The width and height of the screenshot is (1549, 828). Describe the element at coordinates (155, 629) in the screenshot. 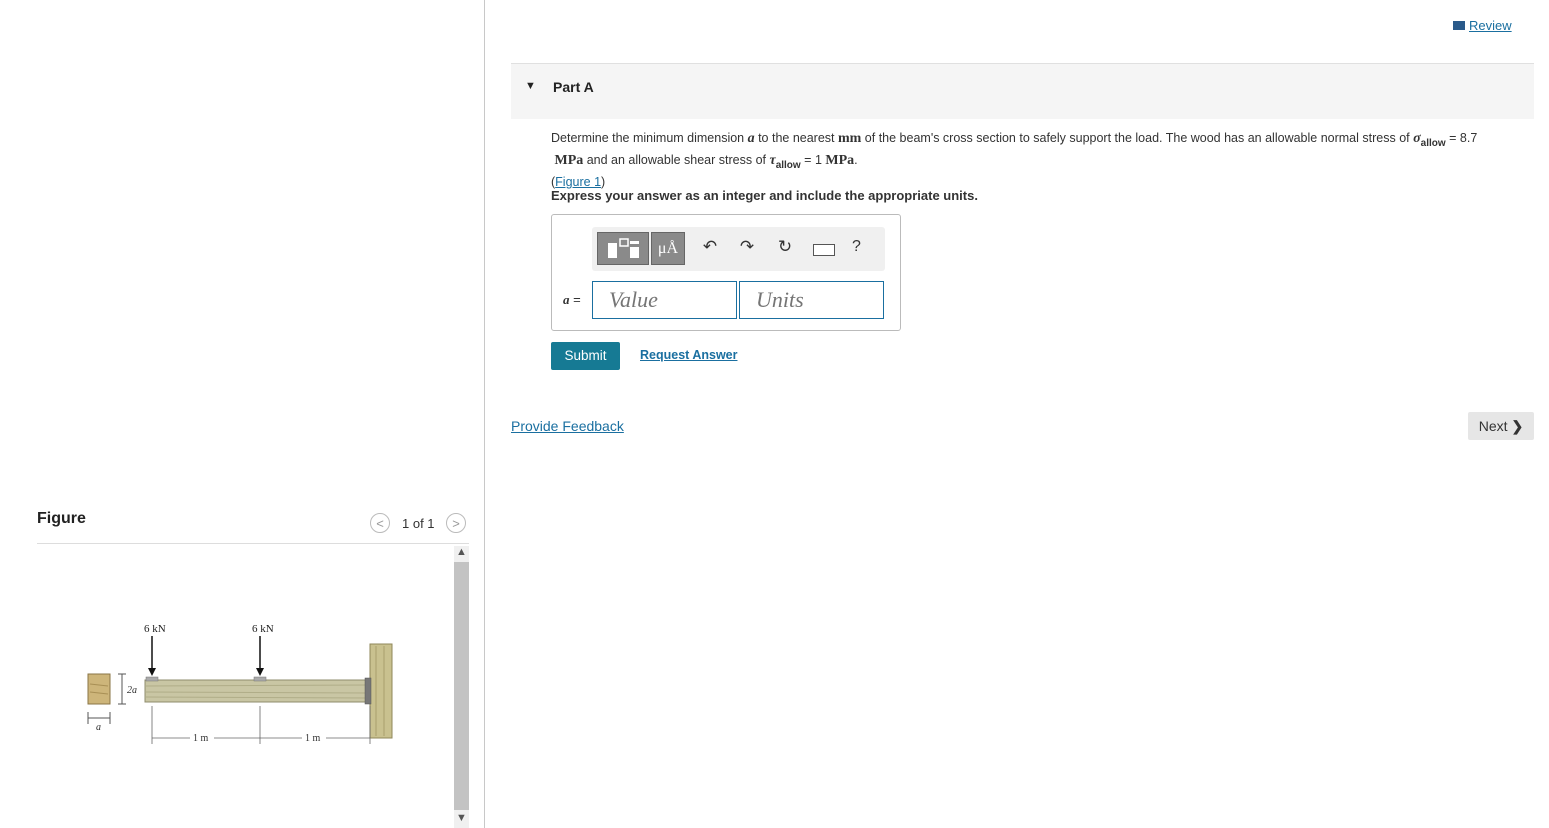

I see `load-1-label: 6 kN` at that location.